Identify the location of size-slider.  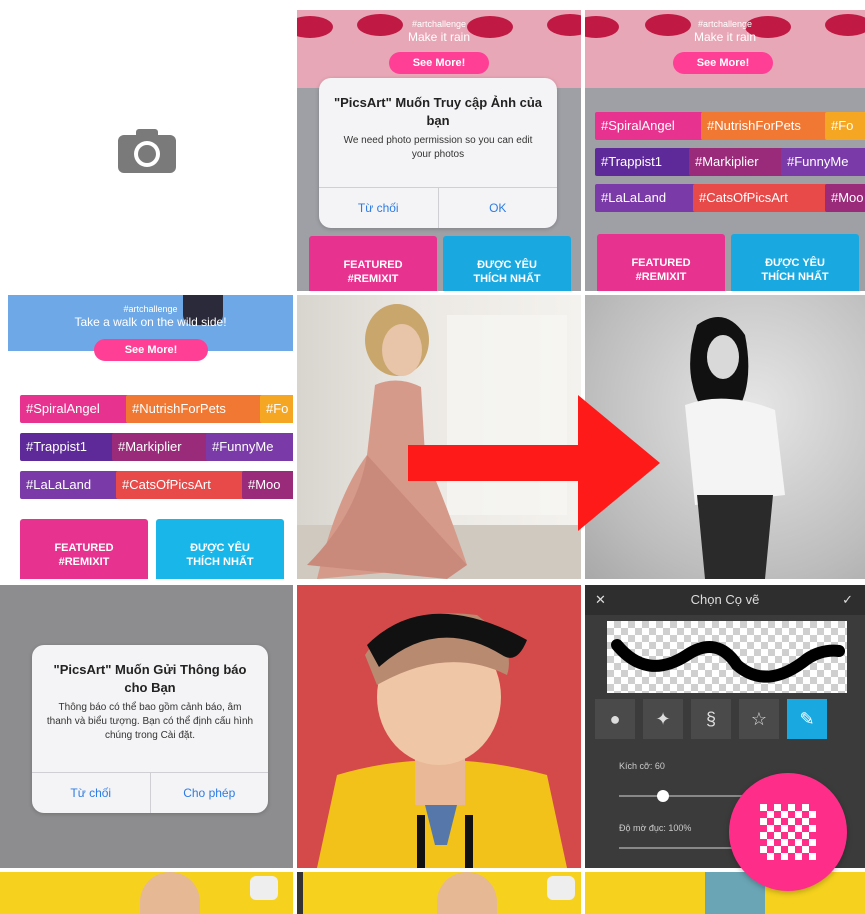
(684, 796).